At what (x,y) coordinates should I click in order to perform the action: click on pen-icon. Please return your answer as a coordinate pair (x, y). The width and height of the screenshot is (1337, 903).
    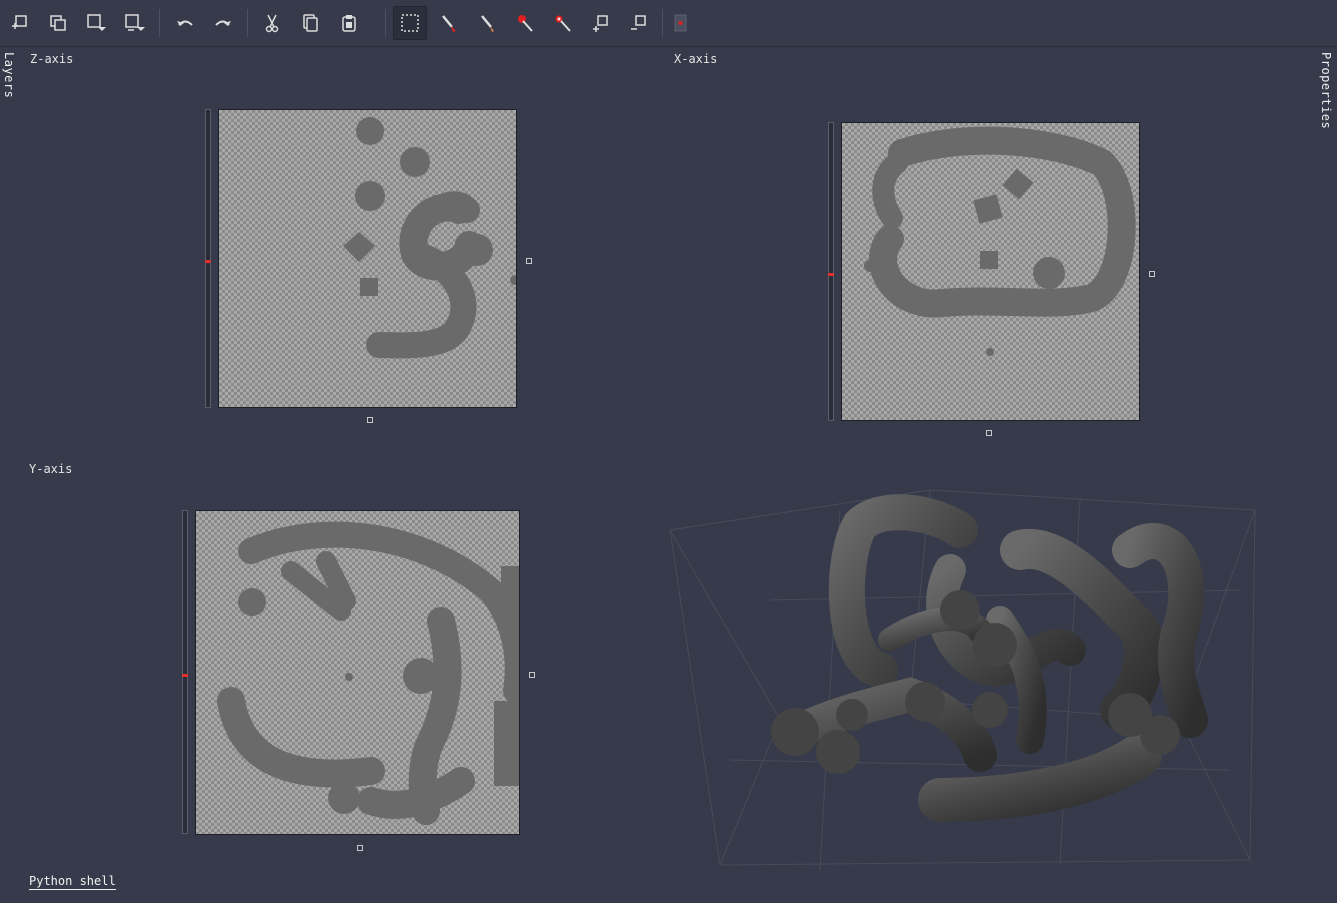
    Looking at the image, I should click on (487, 23).